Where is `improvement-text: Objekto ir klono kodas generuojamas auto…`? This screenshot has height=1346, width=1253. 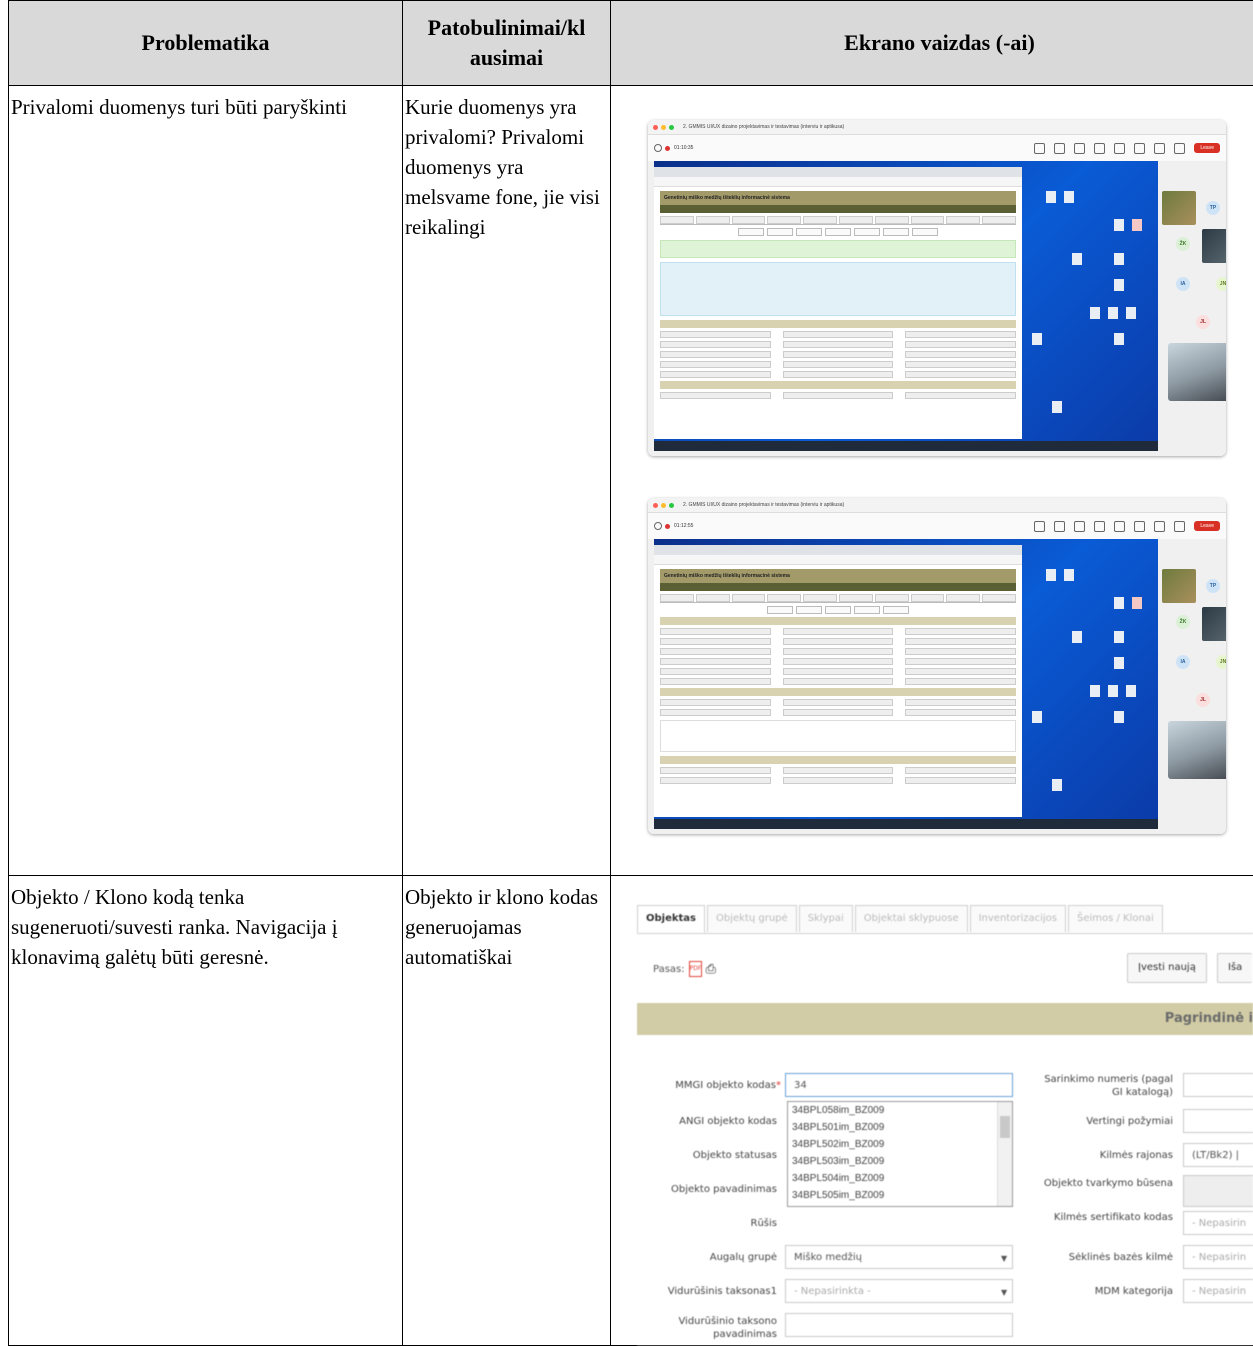 improvement-text: Objekto ir klono kodas generuojamas auto… is located at coordinates (506, 924).